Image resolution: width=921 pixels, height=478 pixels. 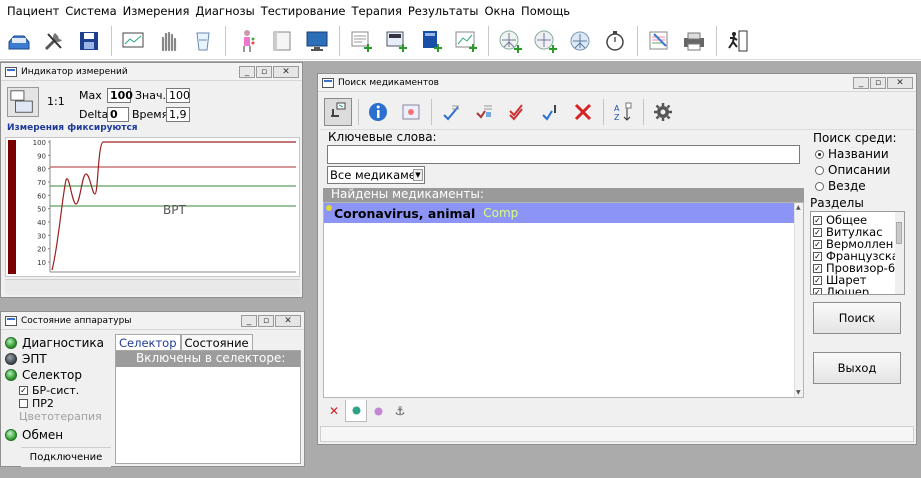 I want to click on scroll-down-icon: ▼, so click(x=798, y=392).